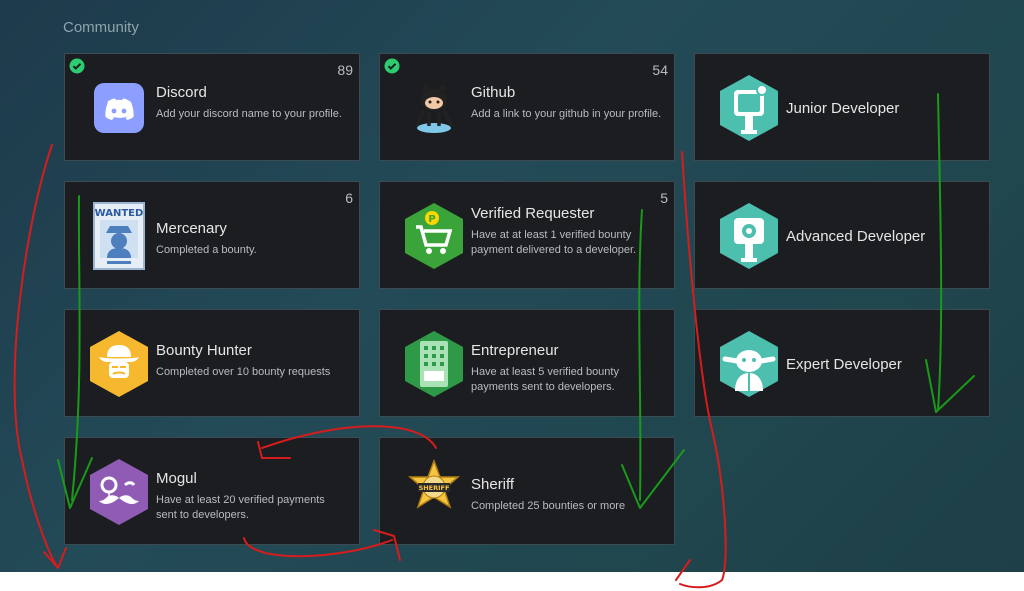 This screenshot has width=1024, height=591. Describe the element at coordinates (749, 364) in the screenshot. I see `yoda-icon` at that location.